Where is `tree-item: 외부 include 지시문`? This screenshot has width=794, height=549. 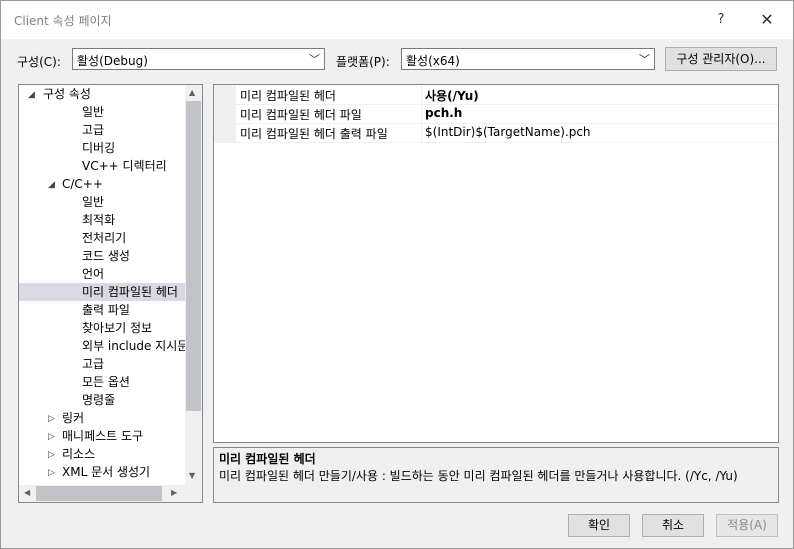
tree-item: 외부 include 지시문 is located at coordinates (104, 346).